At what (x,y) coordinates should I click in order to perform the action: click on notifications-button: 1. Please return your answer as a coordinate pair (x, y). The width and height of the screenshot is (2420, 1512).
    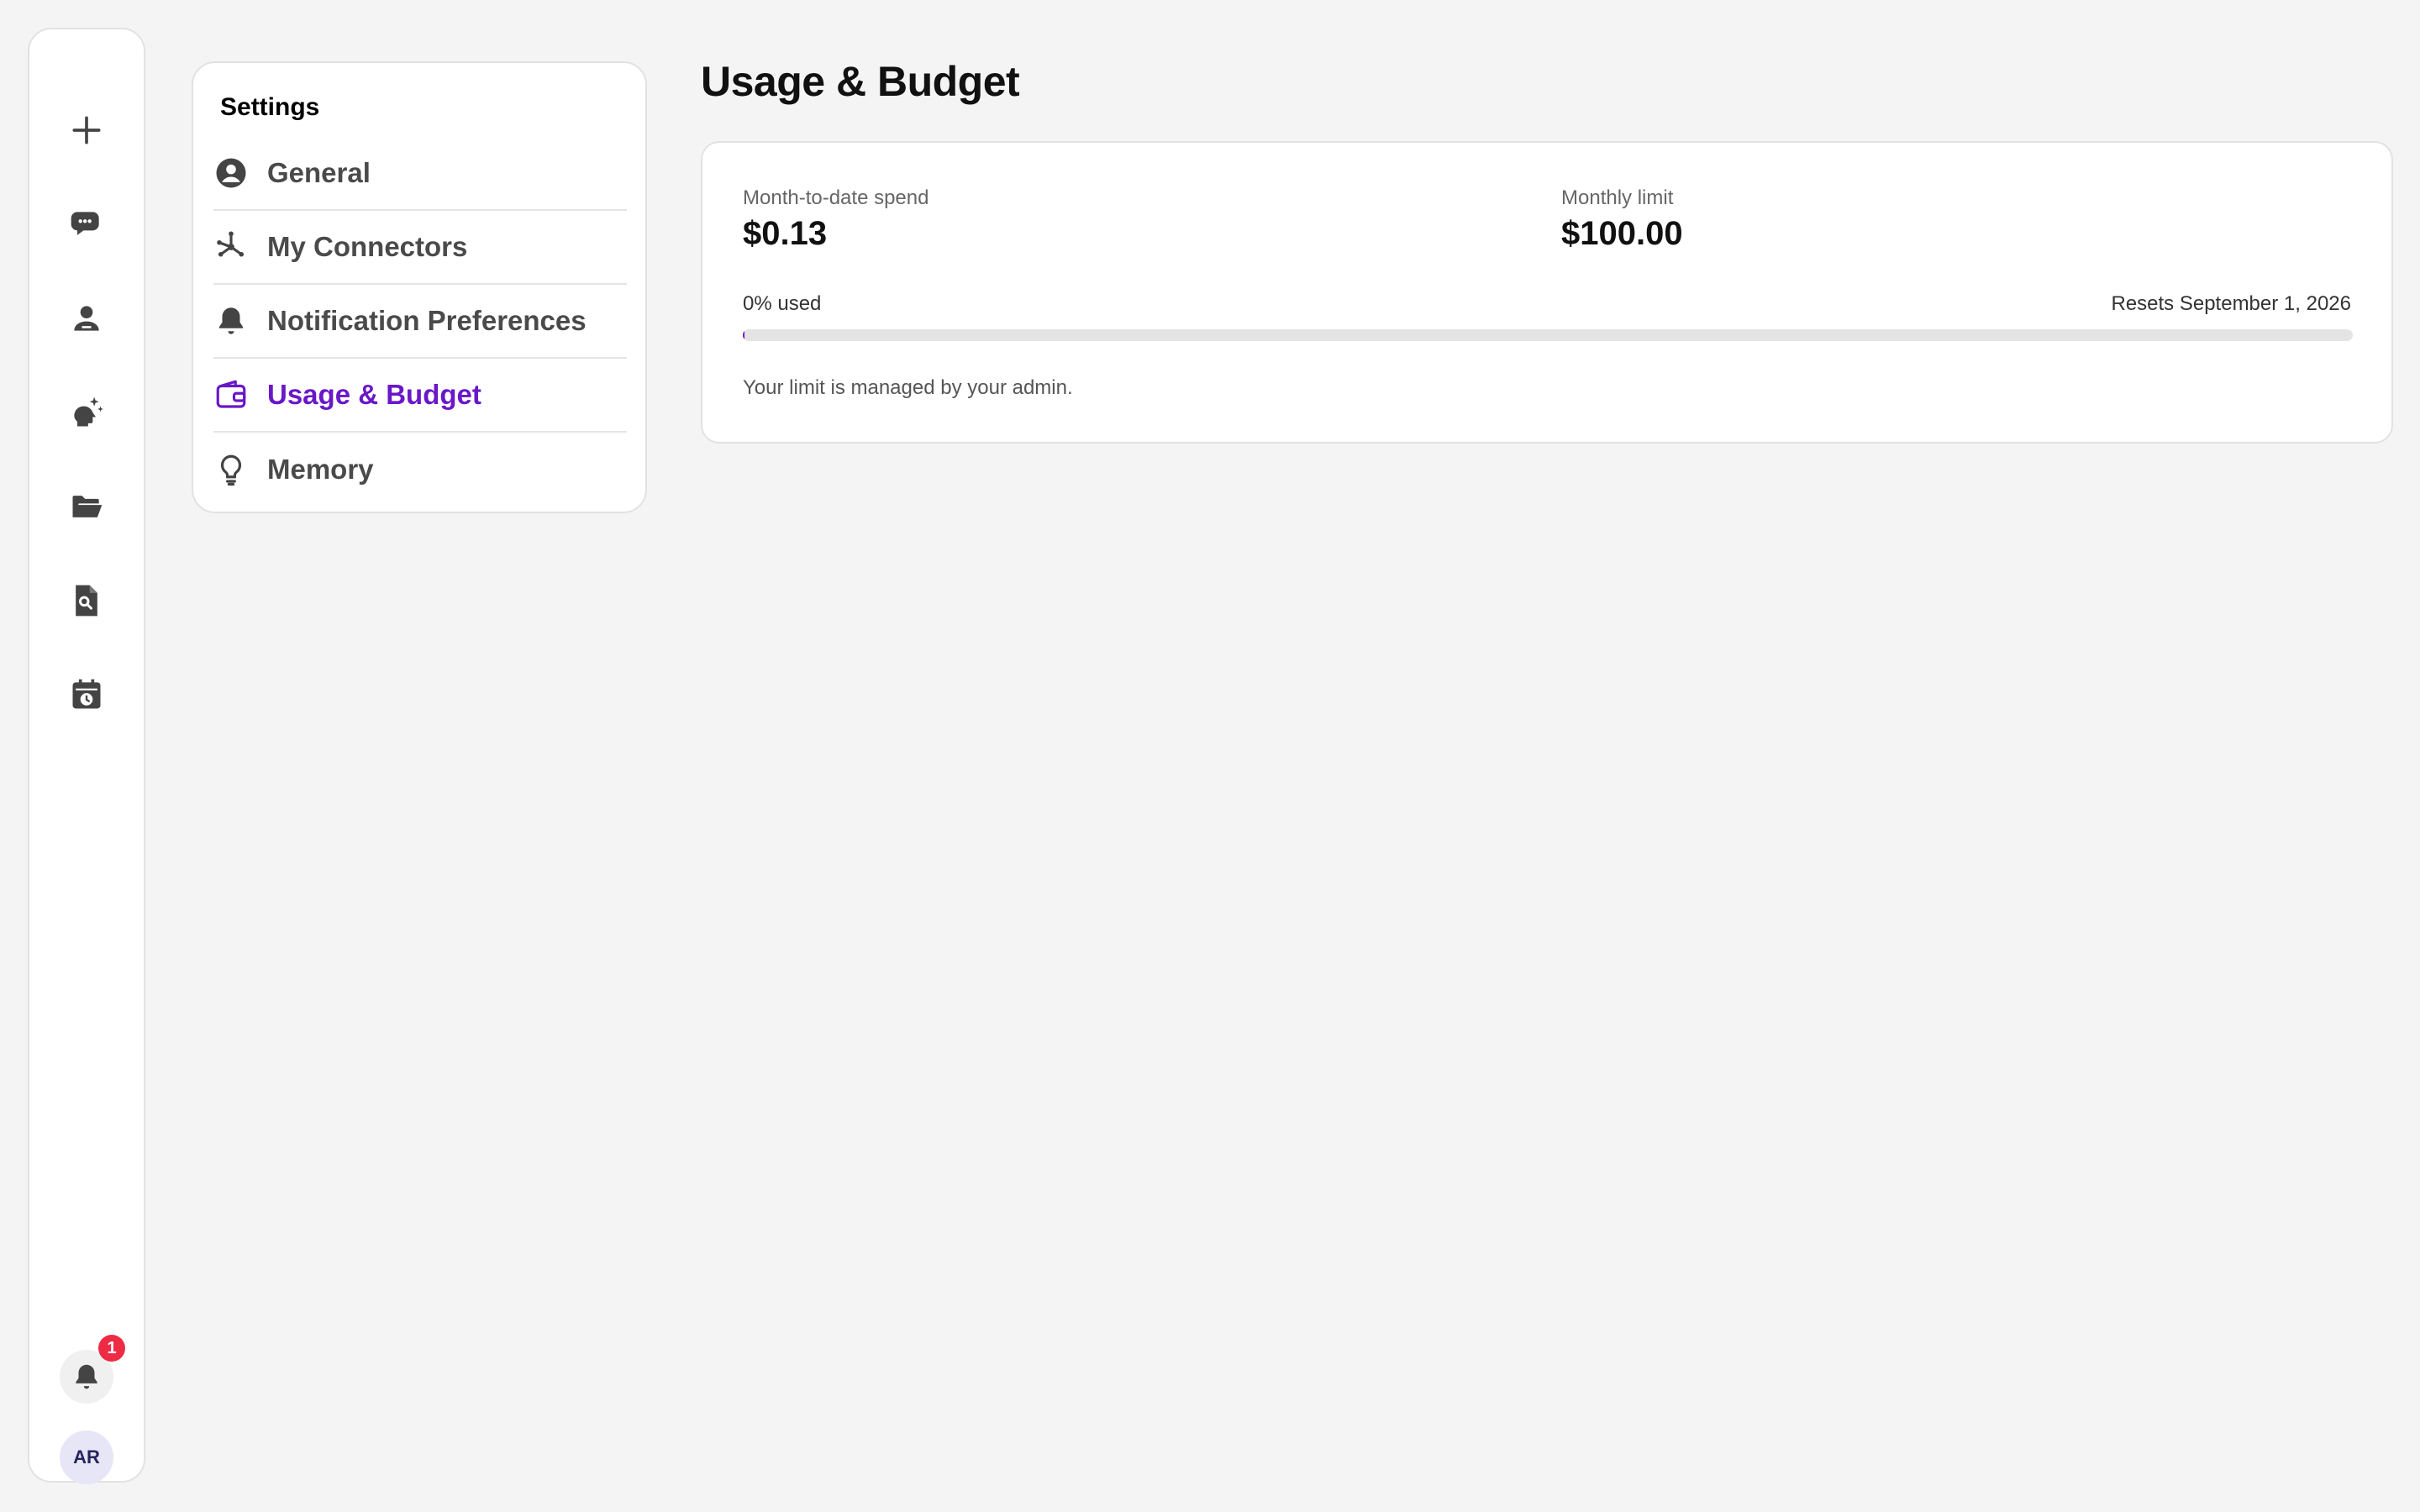
    Looking at the image, I should click on (92, 1369).